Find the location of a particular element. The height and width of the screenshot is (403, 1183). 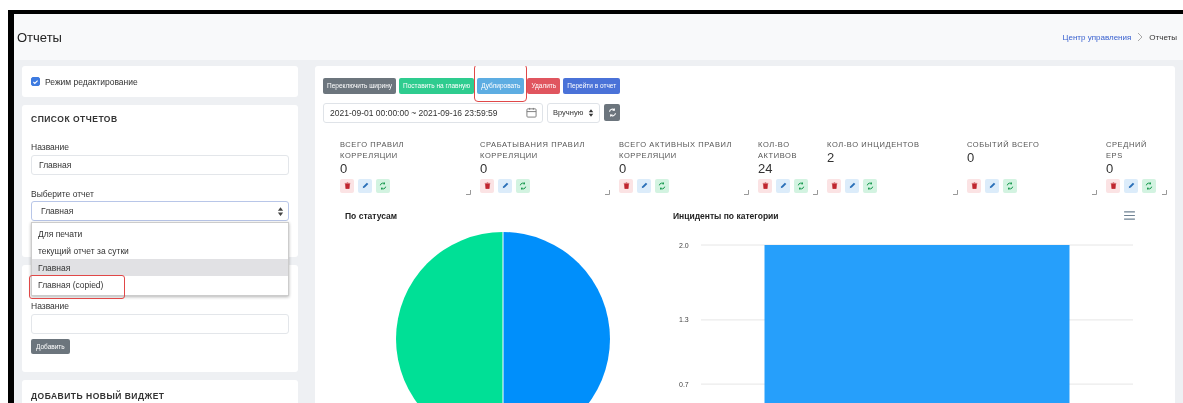

card-title: СПИСОК ОТЧЕТОВ is located at coordinates (75, 118).